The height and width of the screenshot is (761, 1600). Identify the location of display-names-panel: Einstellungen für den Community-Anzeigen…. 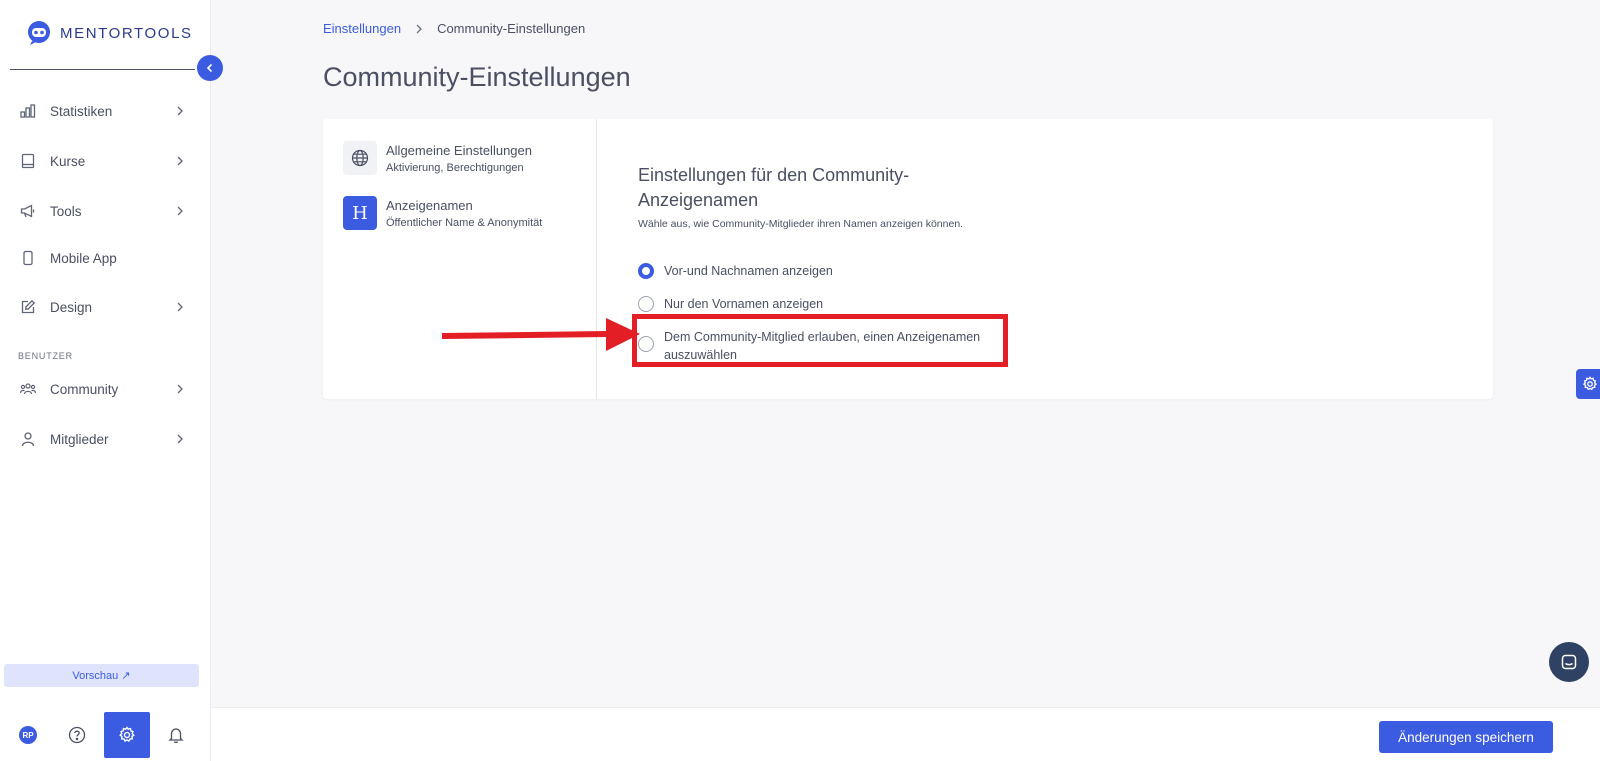
(809, 262).